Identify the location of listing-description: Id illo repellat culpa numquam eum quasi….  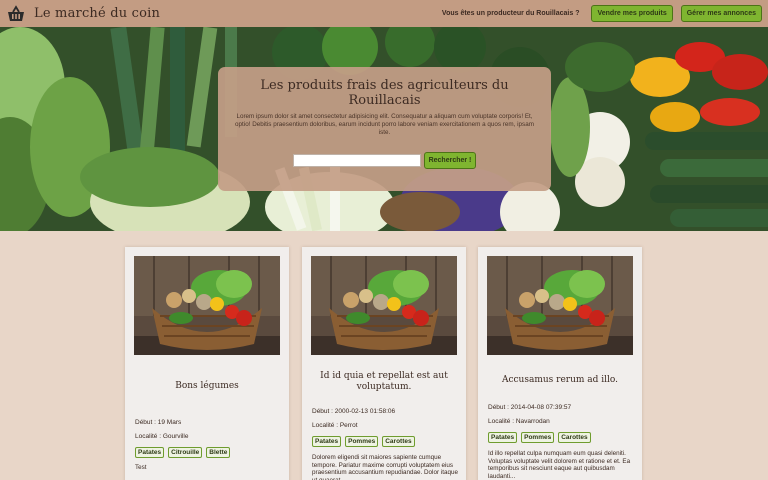
(559, 465).